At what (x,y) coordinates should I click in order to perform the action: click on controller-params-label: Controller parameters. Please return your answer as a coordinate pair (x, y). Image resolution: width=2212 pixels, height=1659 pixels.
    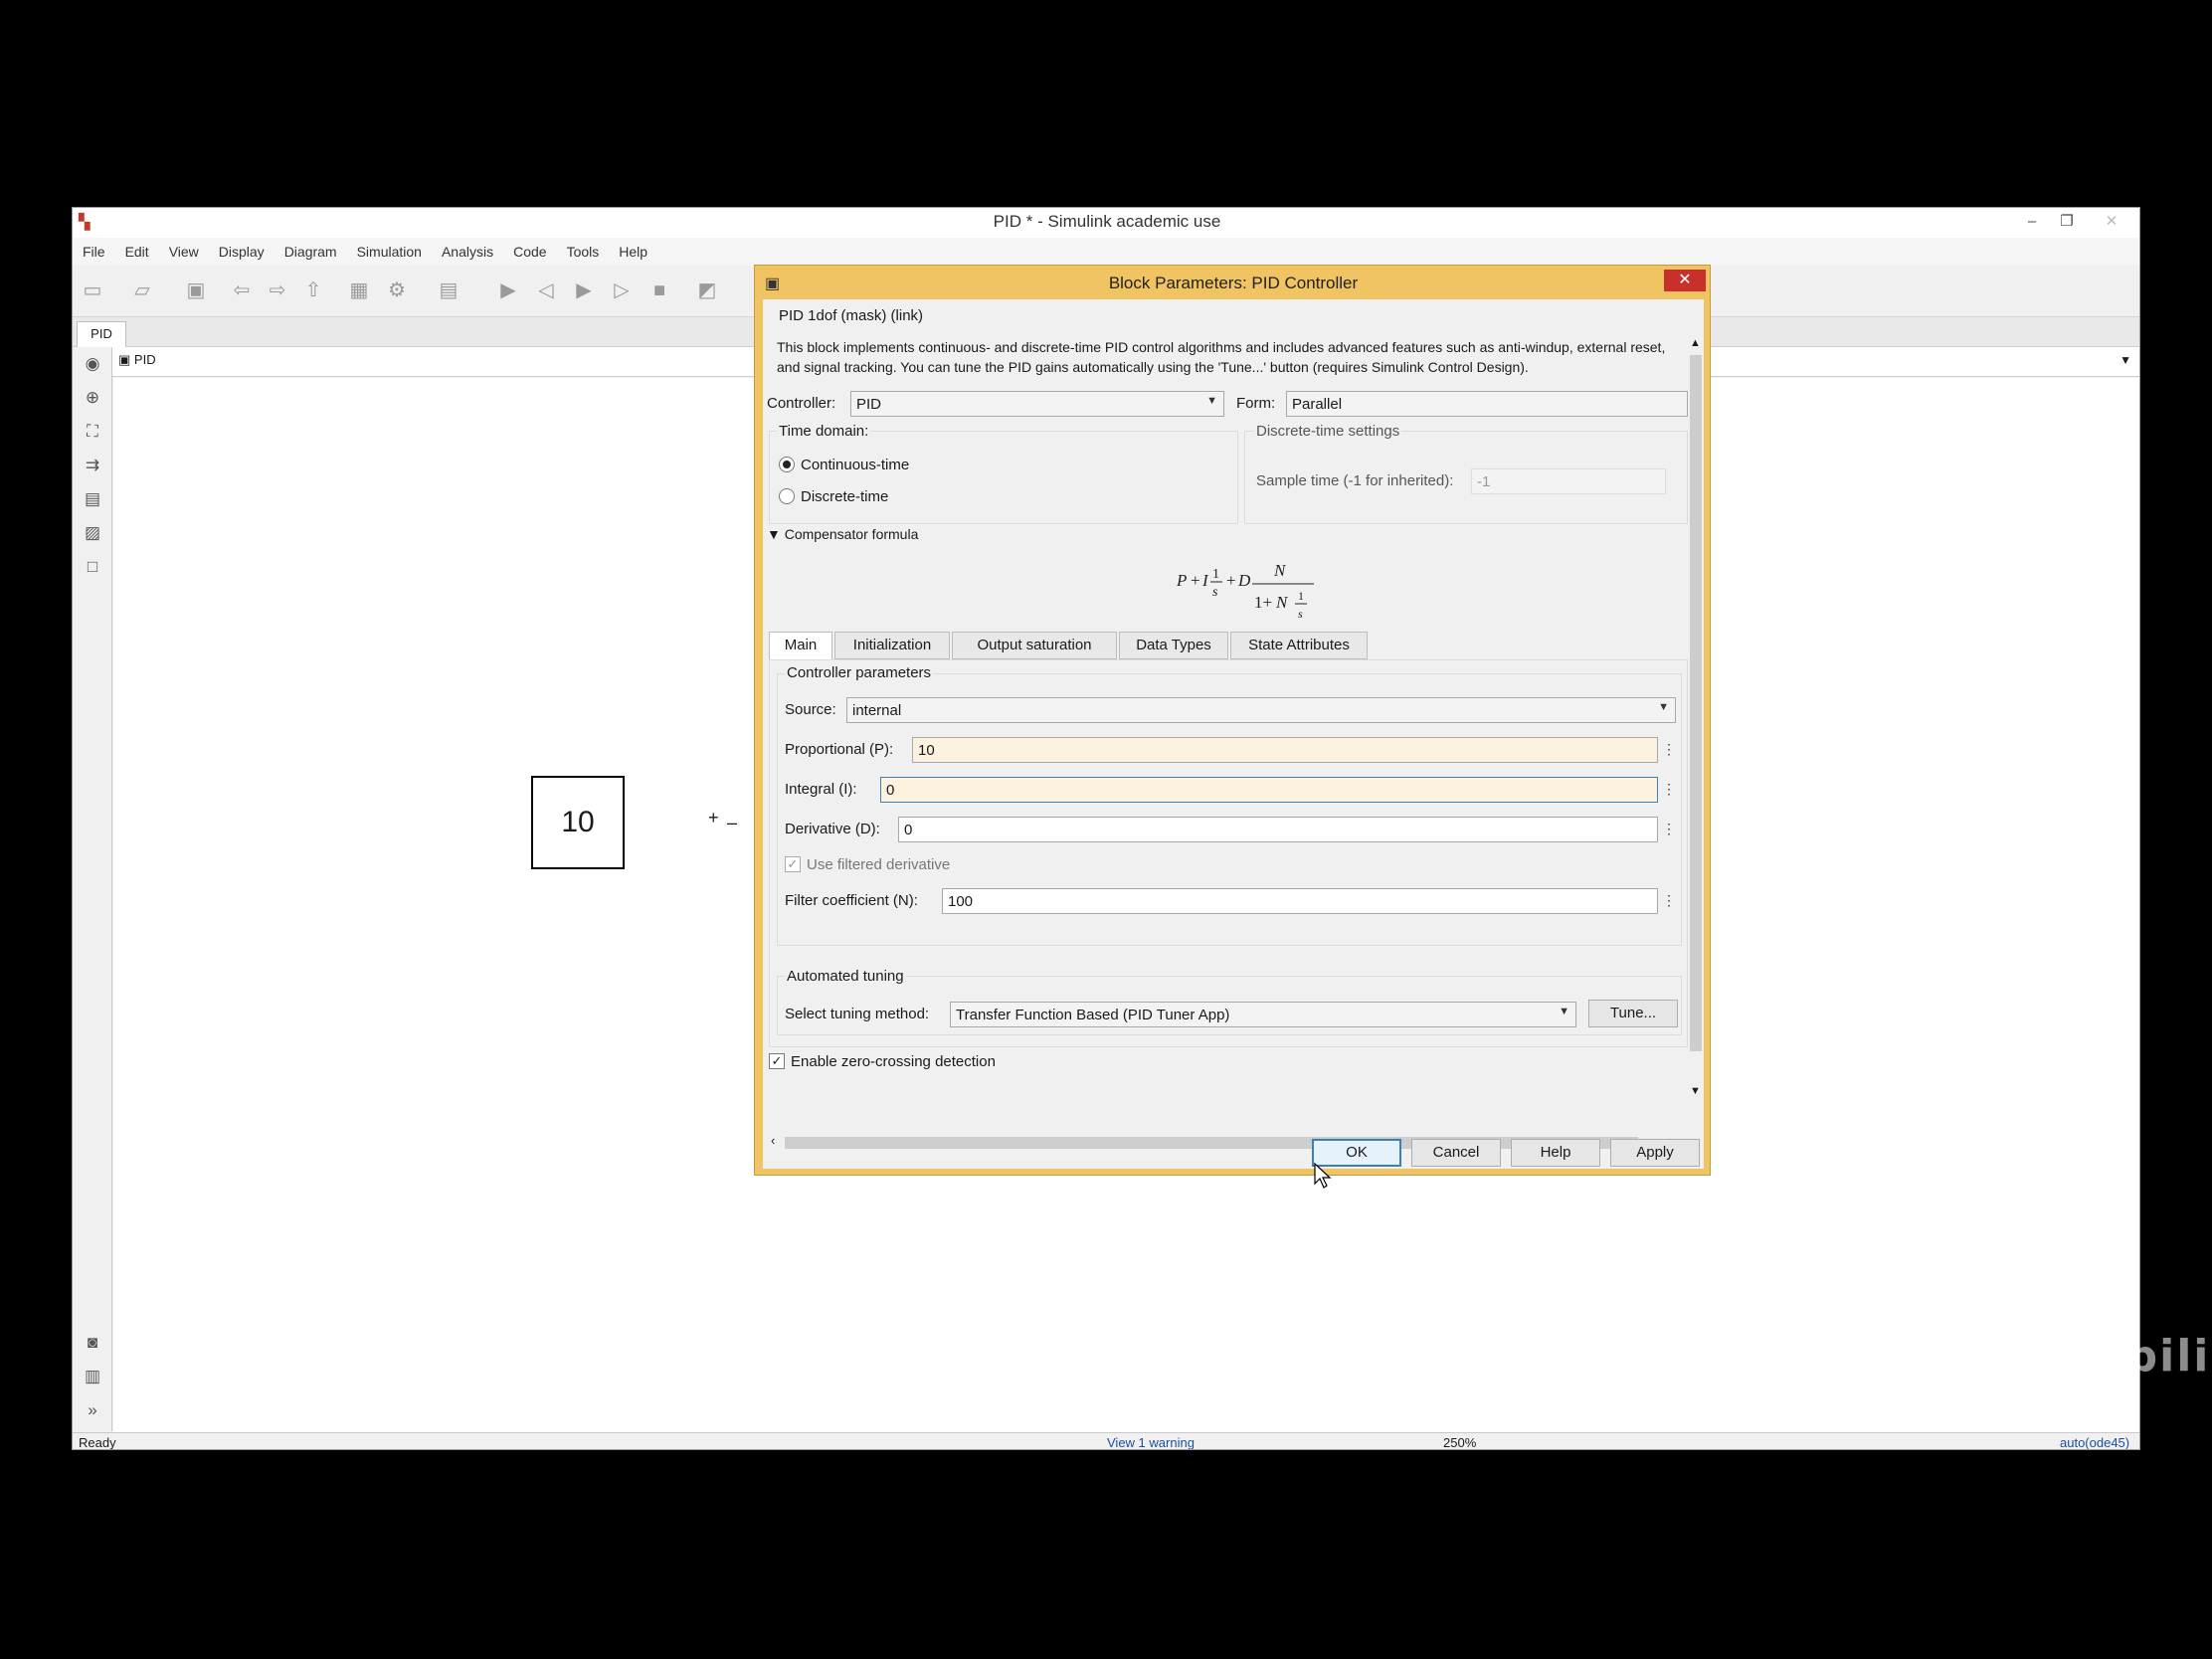
    Looking at the image, I should click on (859, 672).